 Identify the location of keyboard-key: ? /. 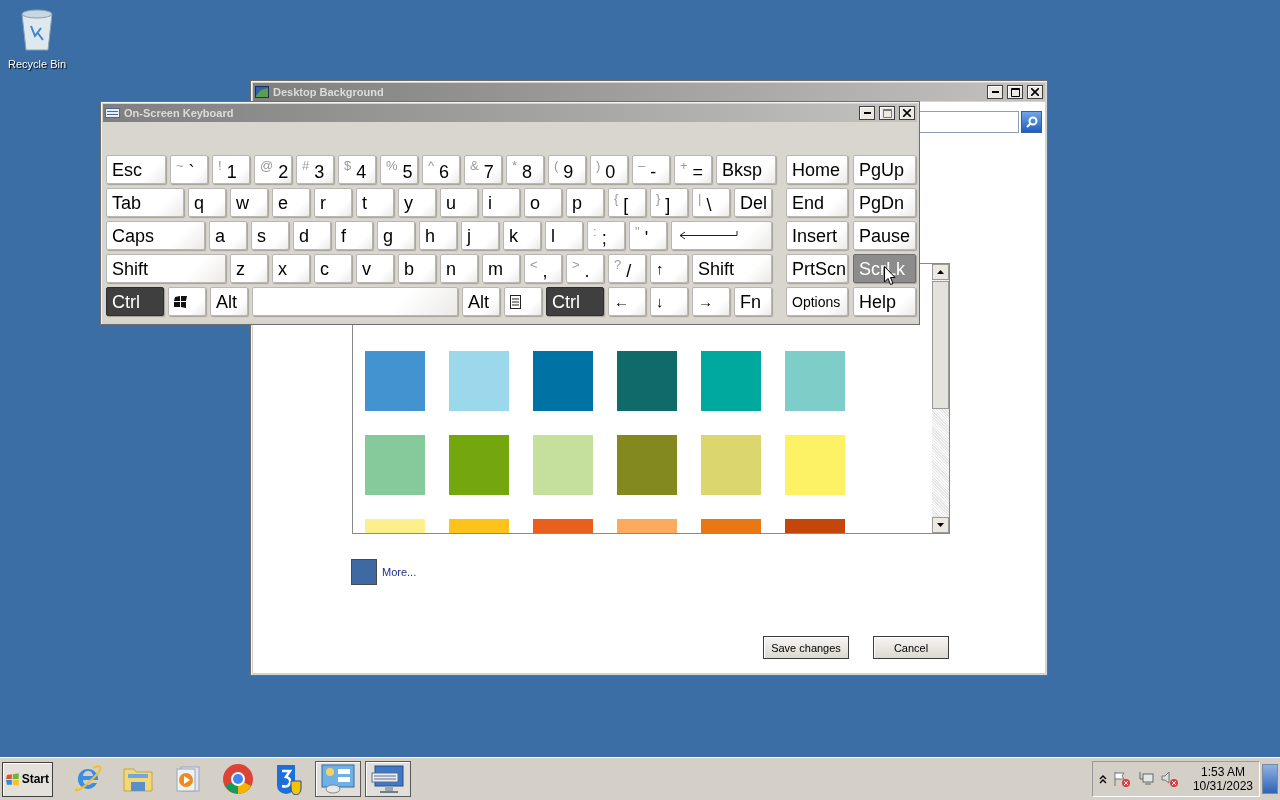
(627, 268).